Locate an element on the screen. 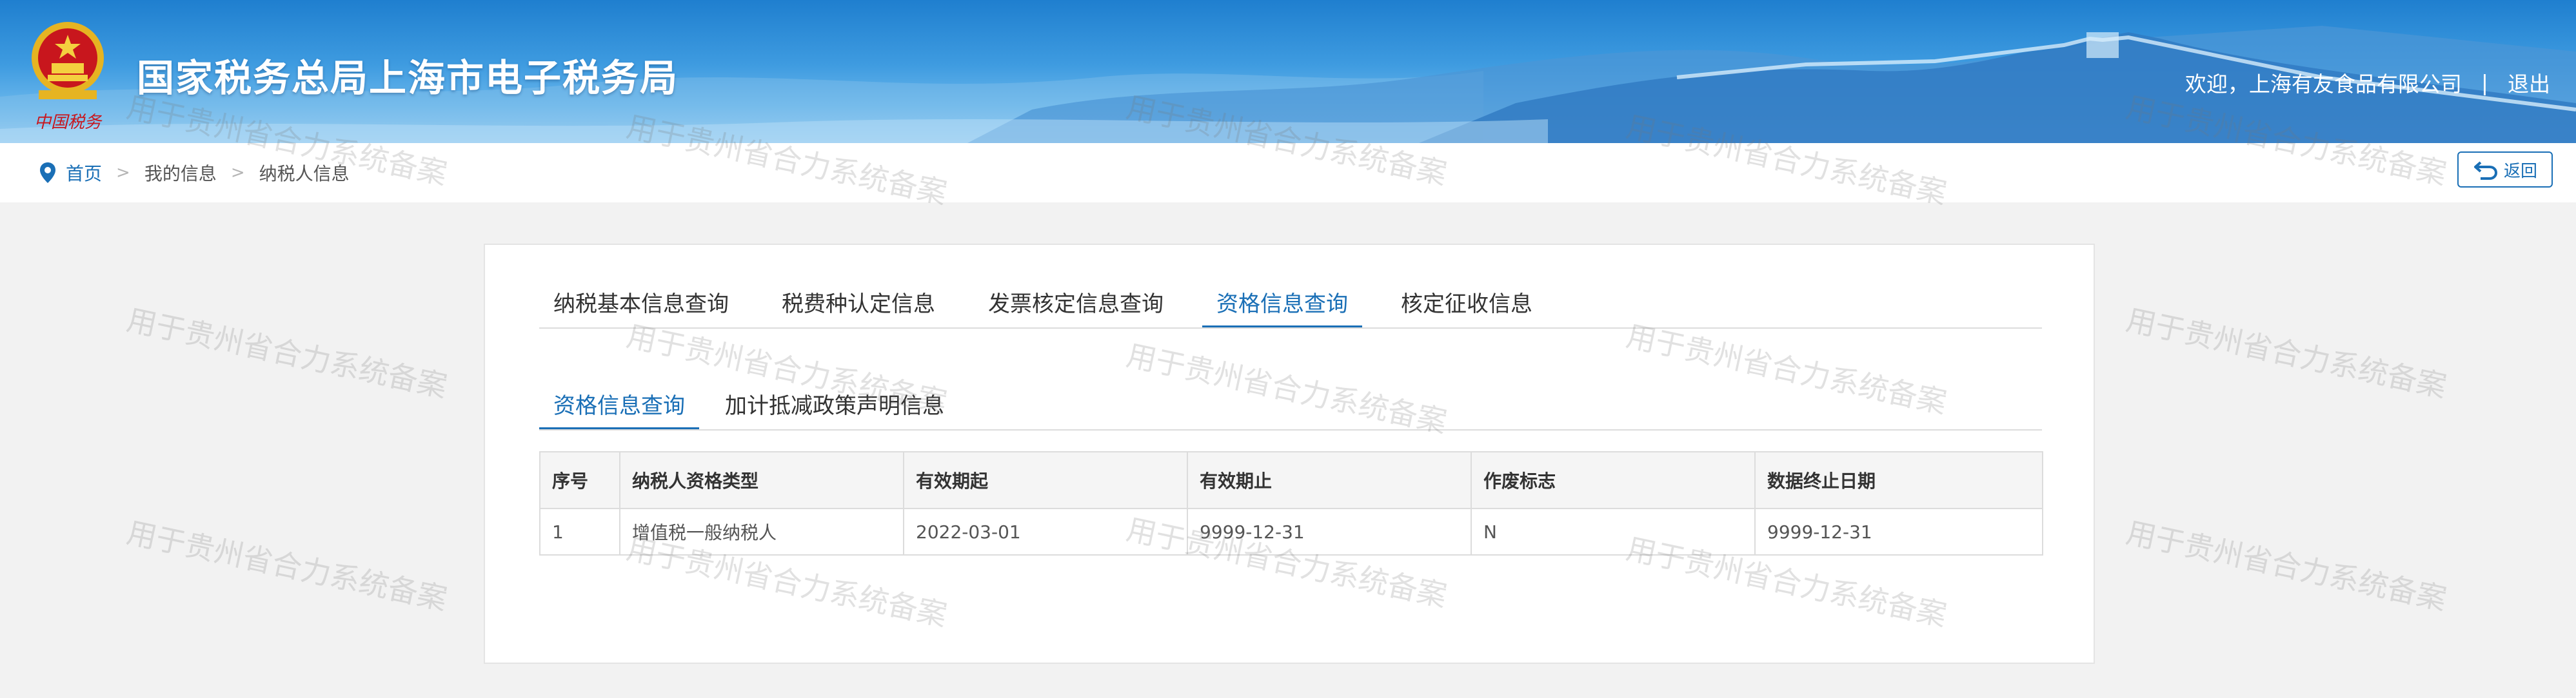  table-cell: 2022-03-01 is located at coordinates (1045, 532).